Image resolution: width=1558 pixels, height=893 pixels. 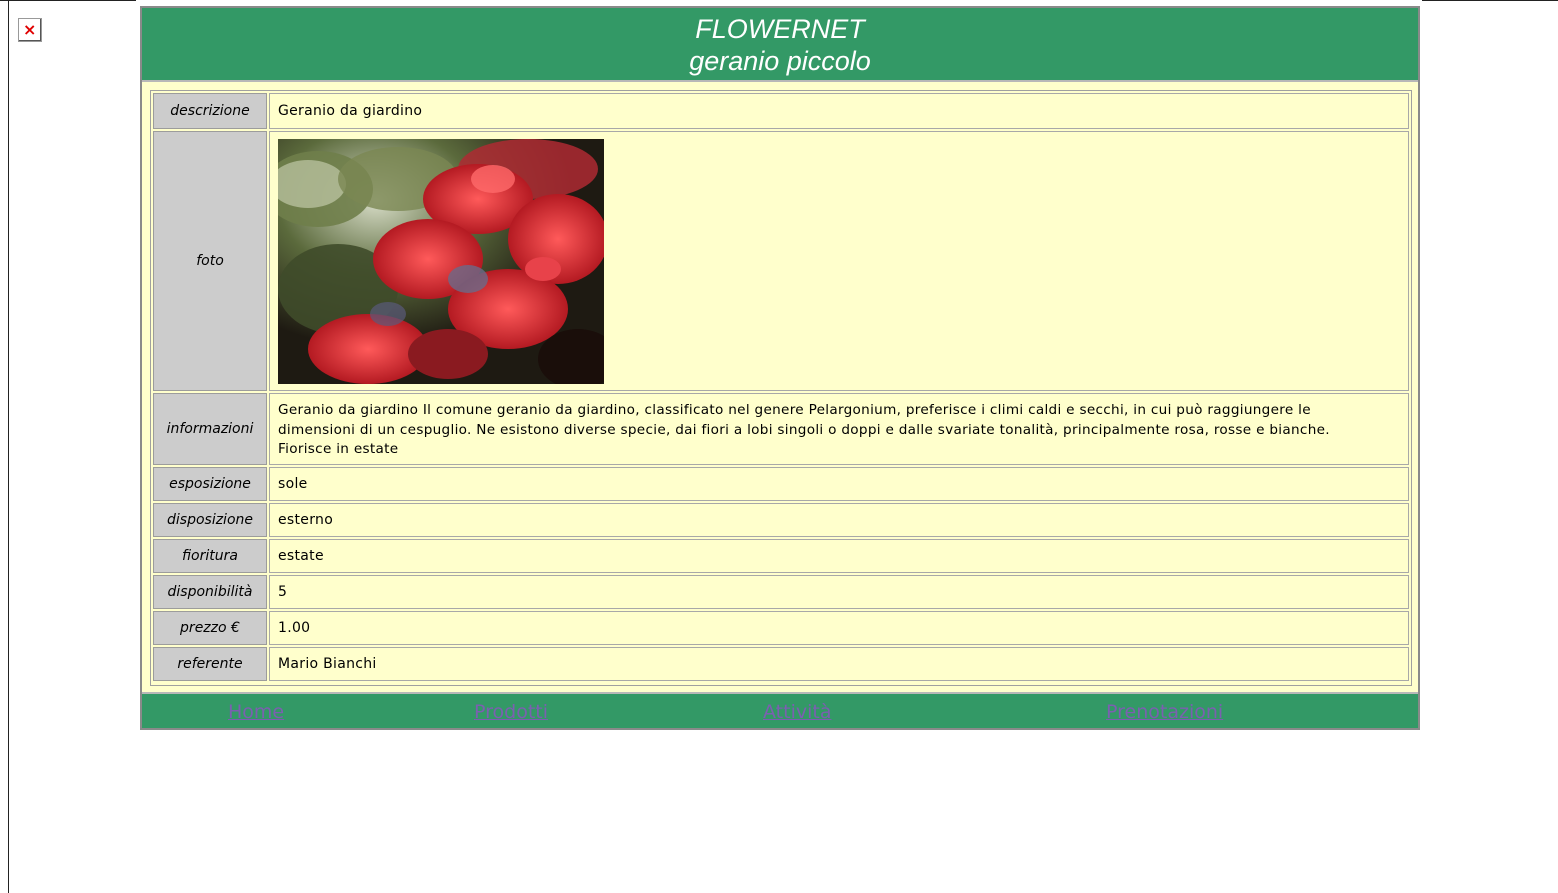 What do you see at coordinates (256, 712) in the screenshot?
I see `nav-link-home: Home` at bounding box center [256, 712].